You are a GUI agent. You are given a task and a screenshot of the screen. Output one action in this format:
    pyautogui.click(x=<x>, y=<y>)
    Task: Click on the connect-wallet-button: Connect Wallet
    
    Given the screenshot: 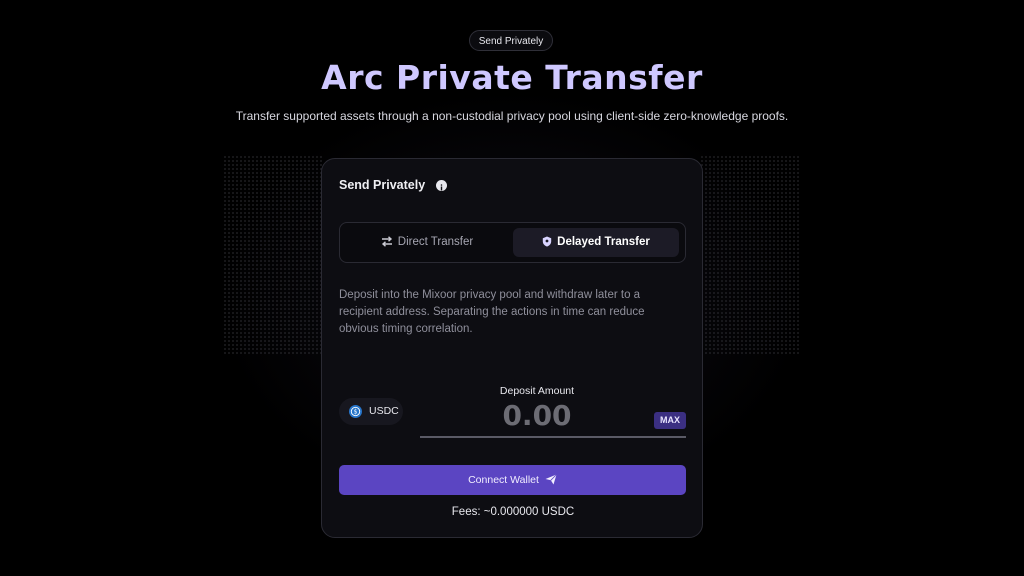 What is the action you would take?
    pyautogui.click(x=512, y=480)
    